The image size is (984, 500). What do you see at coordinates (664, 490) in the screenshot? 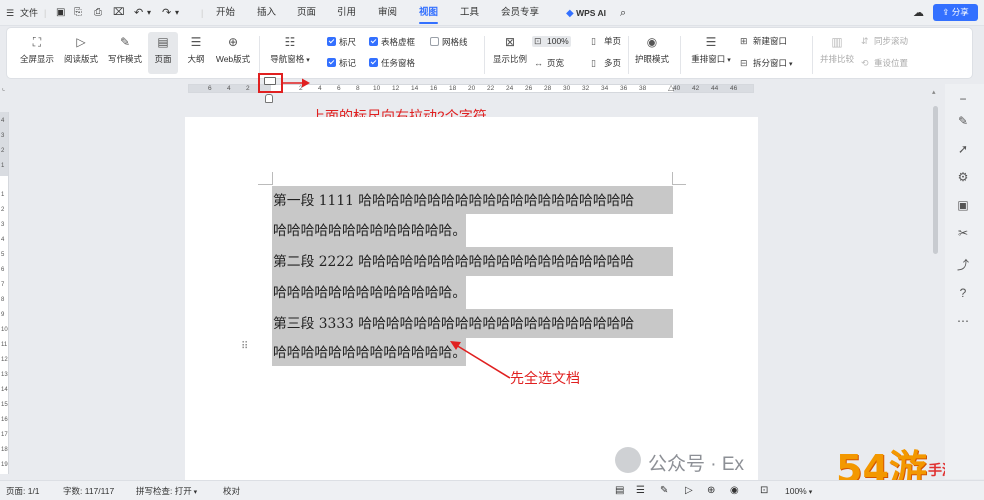
I see `edit-view-icon: ✎` at bounding box center [664, 490].